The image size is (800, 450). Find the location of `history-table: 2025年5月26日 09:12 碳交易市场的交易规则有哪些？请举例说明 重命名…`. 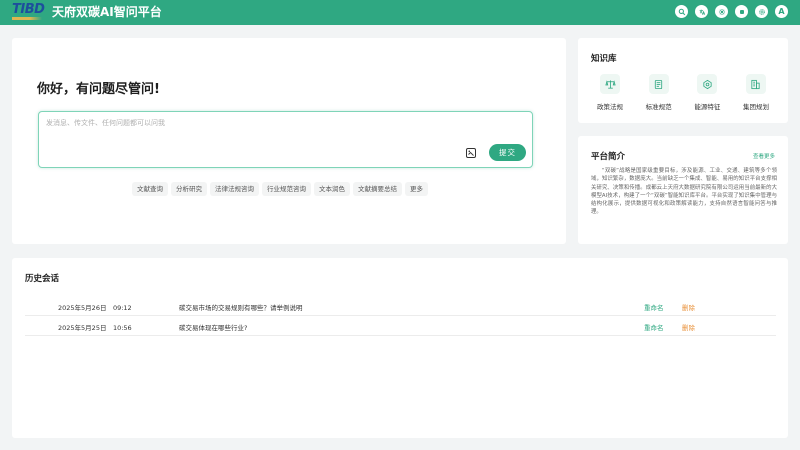

history-table: 2025年5月26日 09:12 碳交易市场的交易规则有哪些？请举例说明 重命名… is located at coordinates (400, 316).